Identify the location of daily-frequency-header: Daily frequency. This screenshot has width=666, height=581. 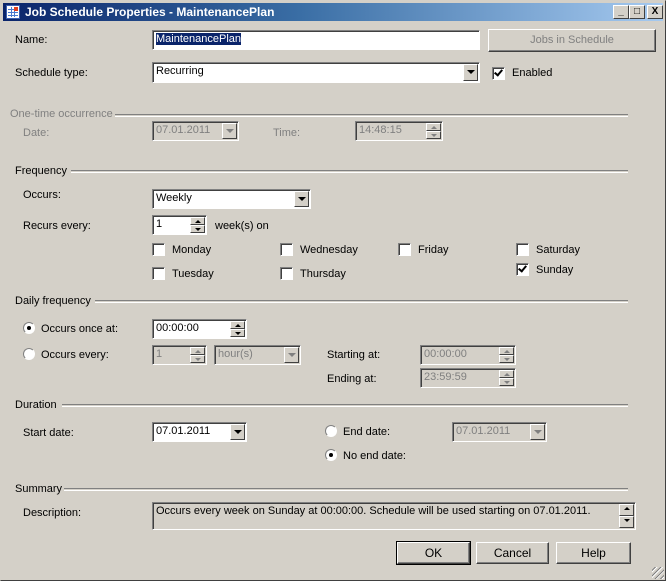
(53, 301).